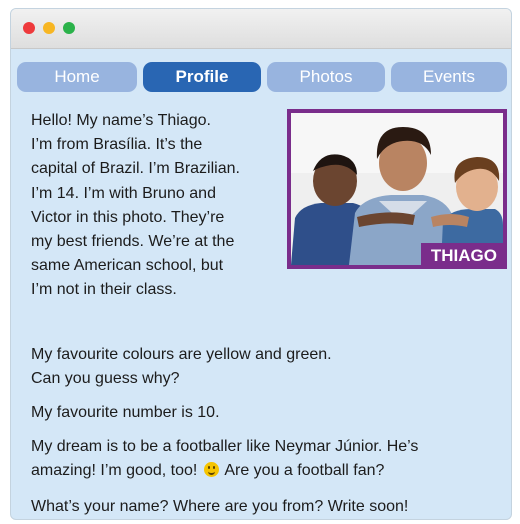 The width and height of the screenshot is (520, 524). Describe the element at coordinates (397, 189) in the screenshot. I see `profile-photo: THIAGO` at that location.